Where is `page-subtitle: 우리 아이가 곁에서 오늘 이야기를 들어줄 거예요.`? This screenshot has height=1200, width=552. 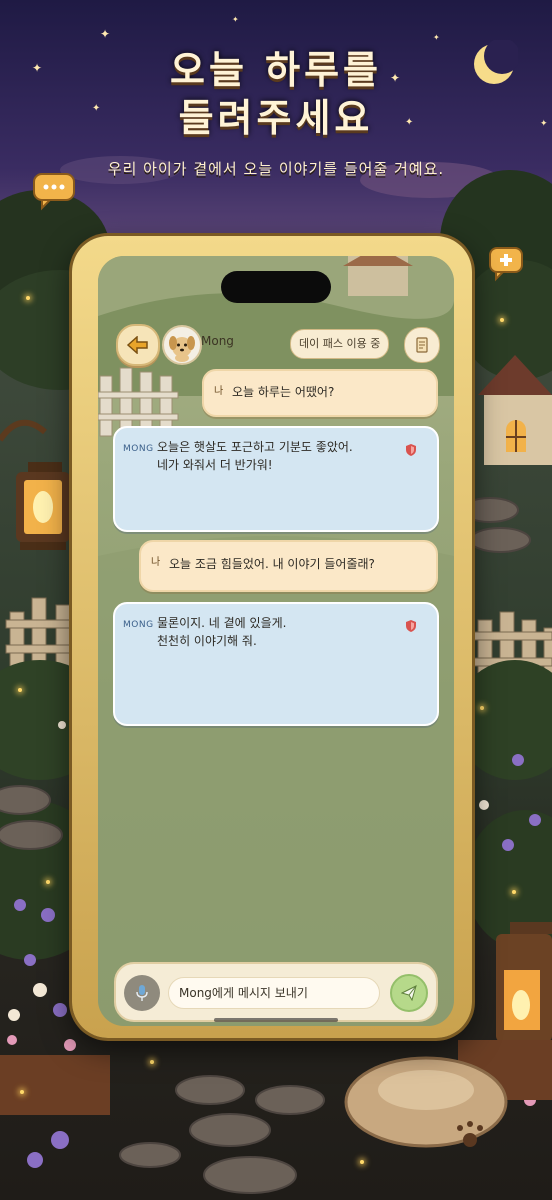 page-subtitle: 우리 아이가 곁에서 오늘 이야기를 들어줄 거예요. is located at coordinates (276, 169).